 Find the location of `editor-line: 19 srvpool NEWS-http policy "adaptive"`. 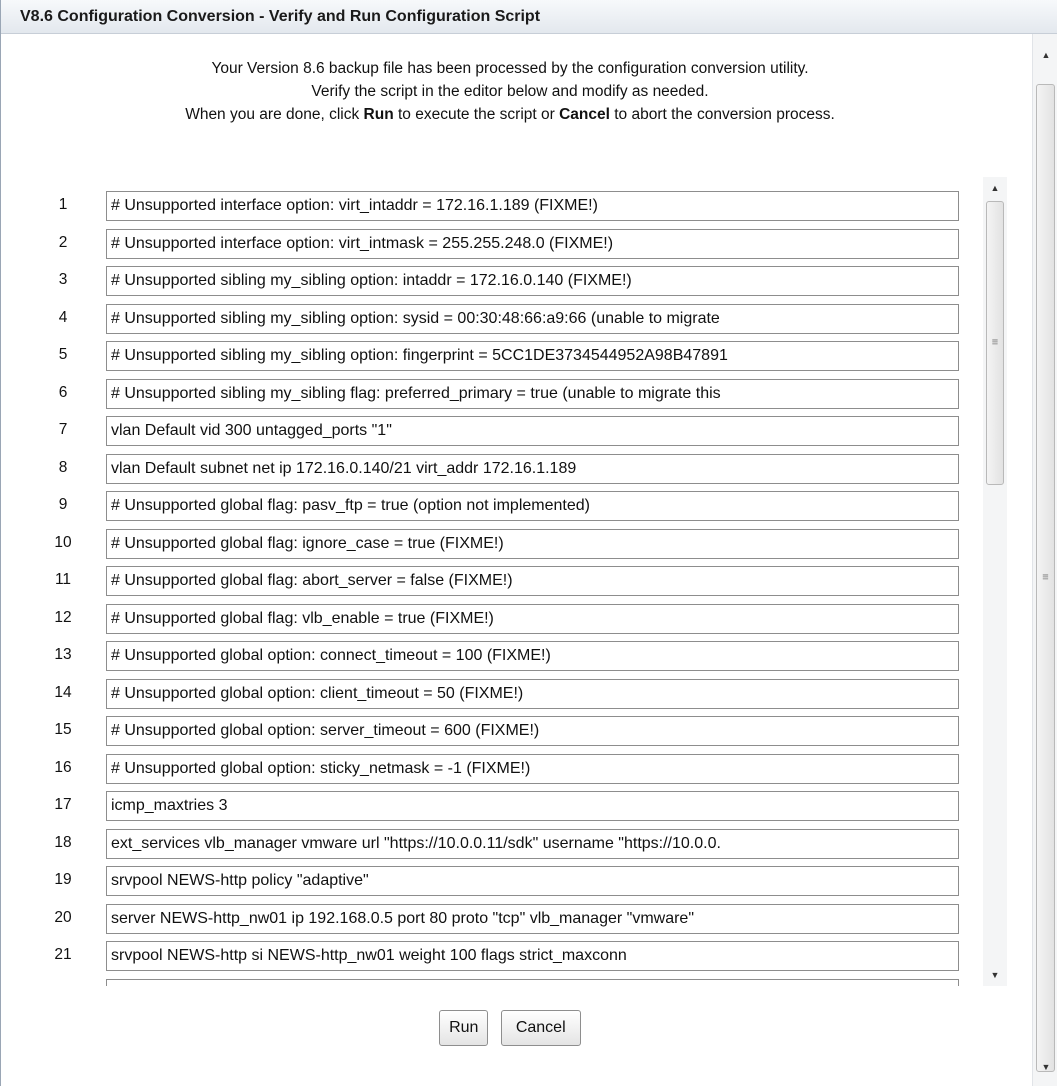

editor-line: 19 srvpool NEWS-http policy "adaptive" is located at coordinates (510, 880).